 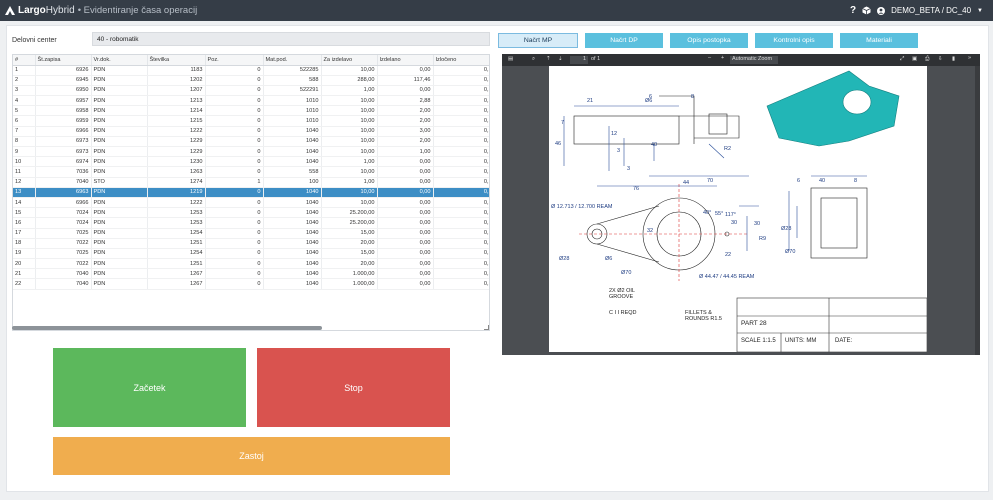 I want to click on table-row: 11 7036 PDN 1263 0 558 10,00 0,00 0,, so click(x=251, y=172).